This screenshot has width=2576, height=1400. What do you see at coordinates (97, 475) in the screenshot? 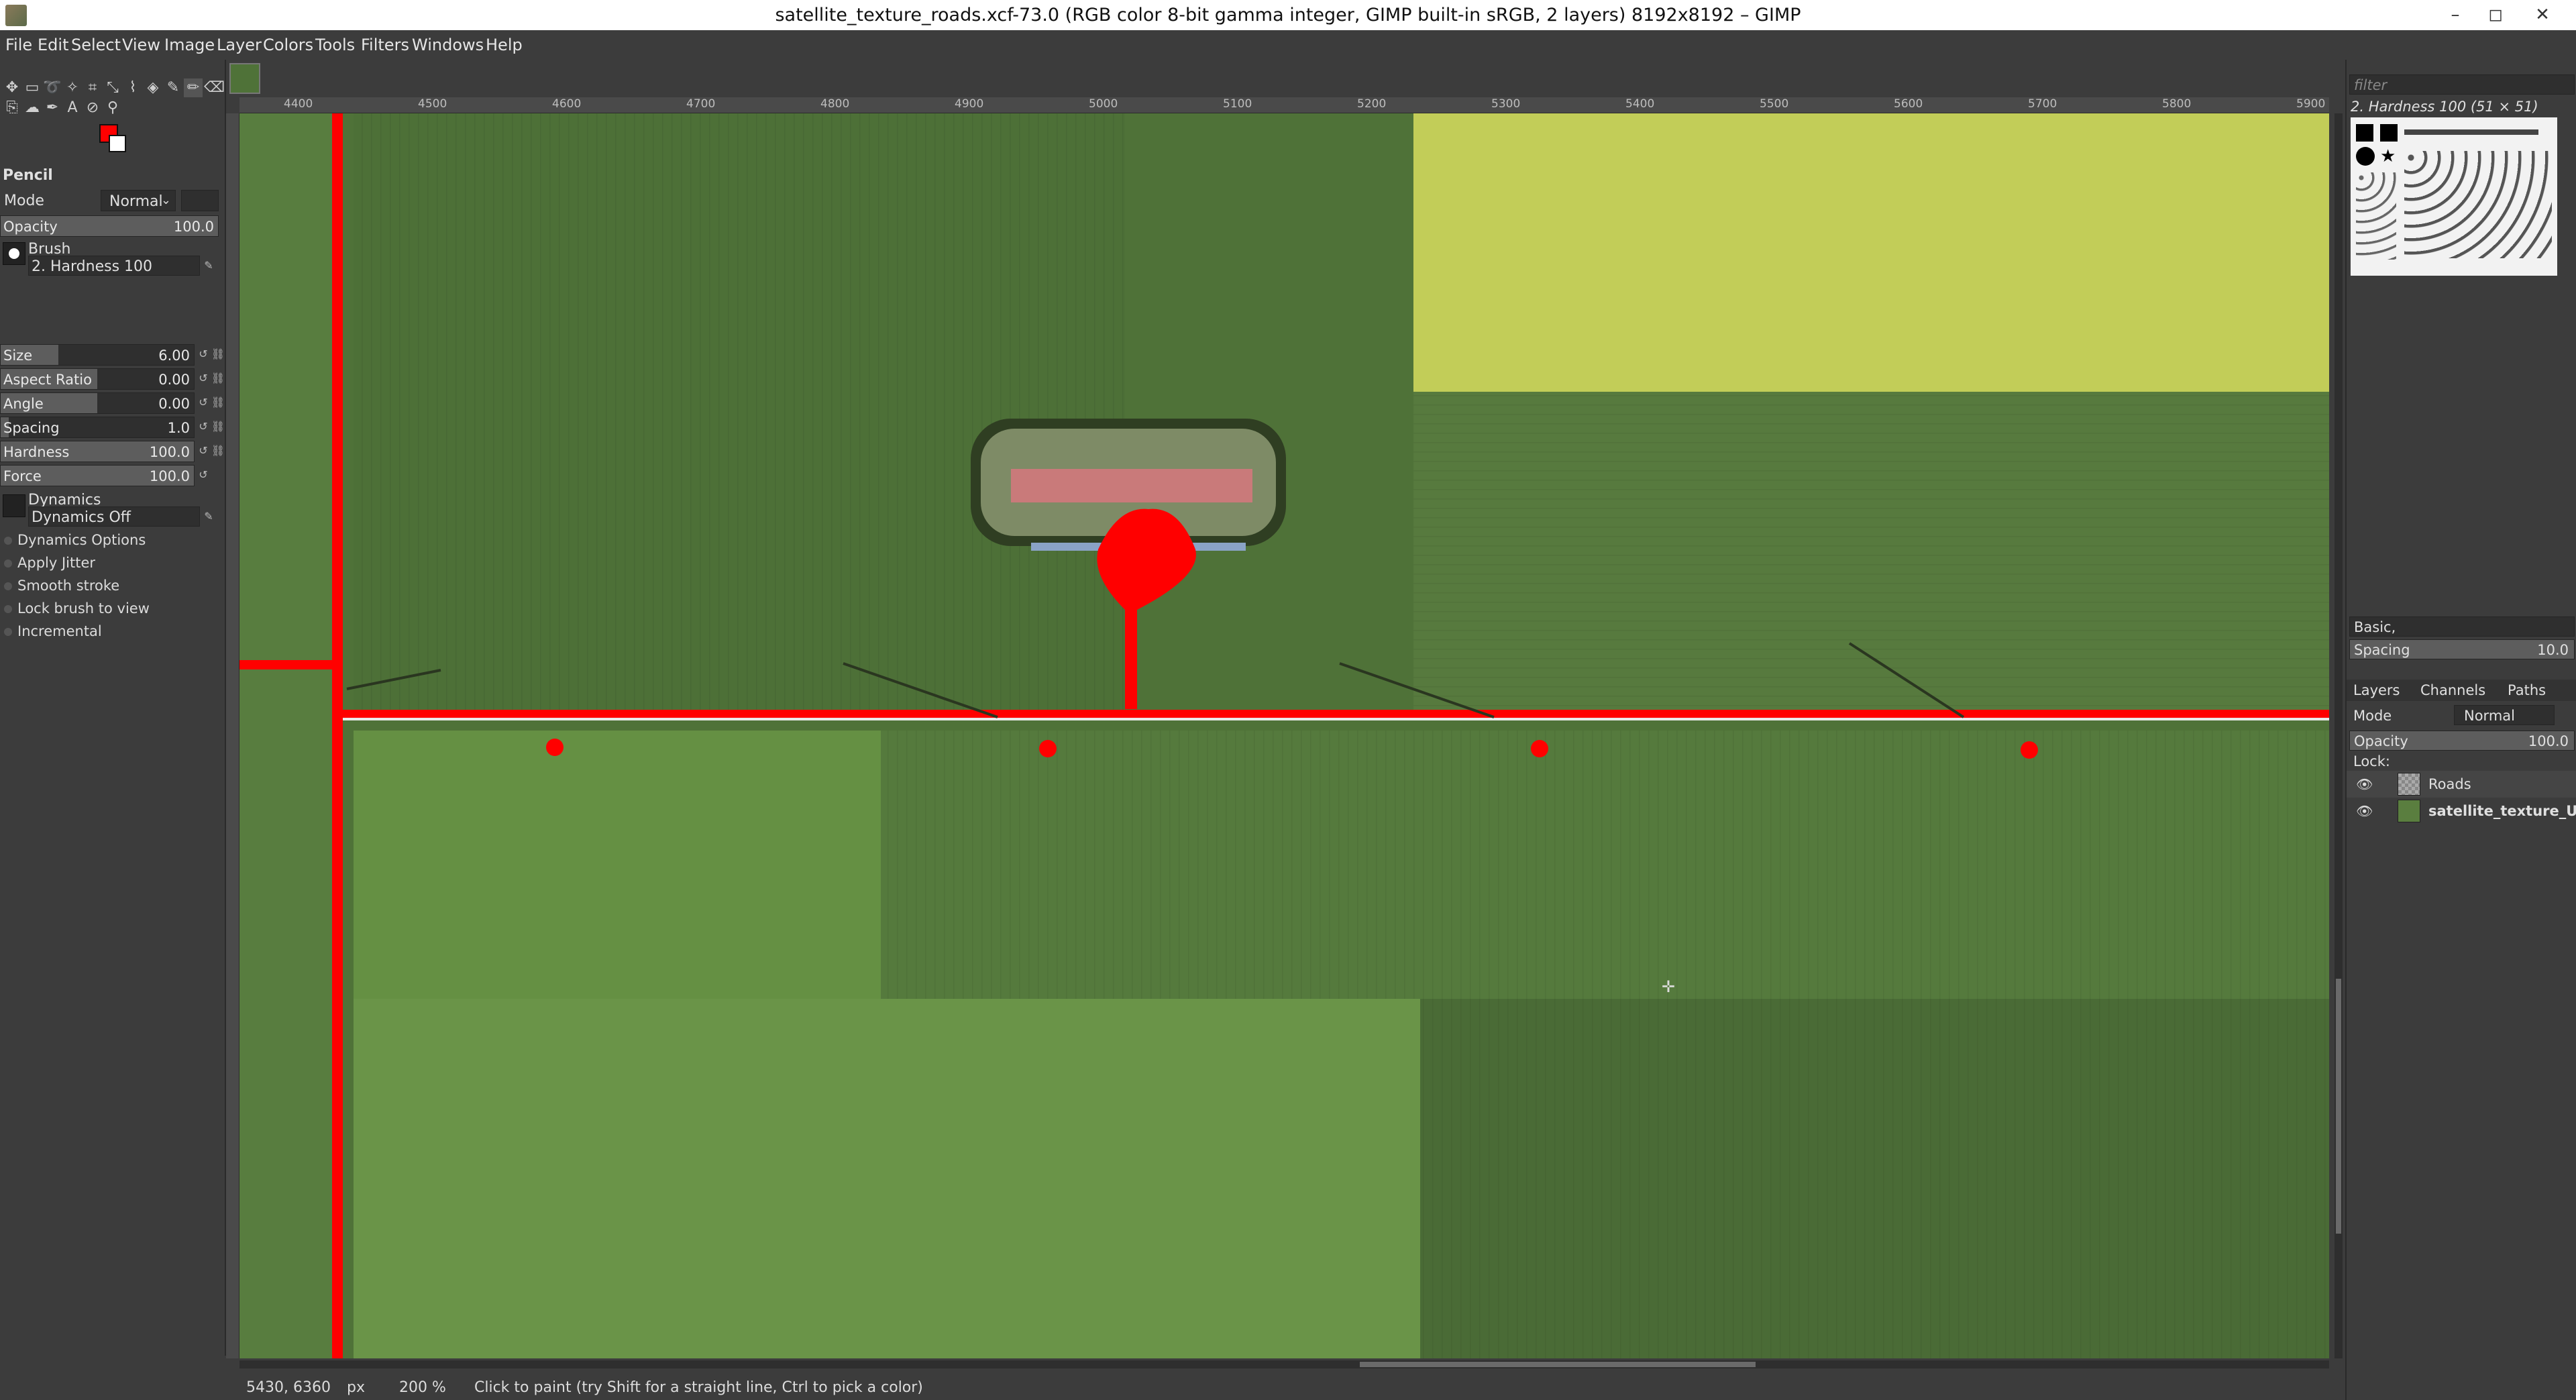
I see `force-slider: Force 100.0` at bounding box center [97, 475].